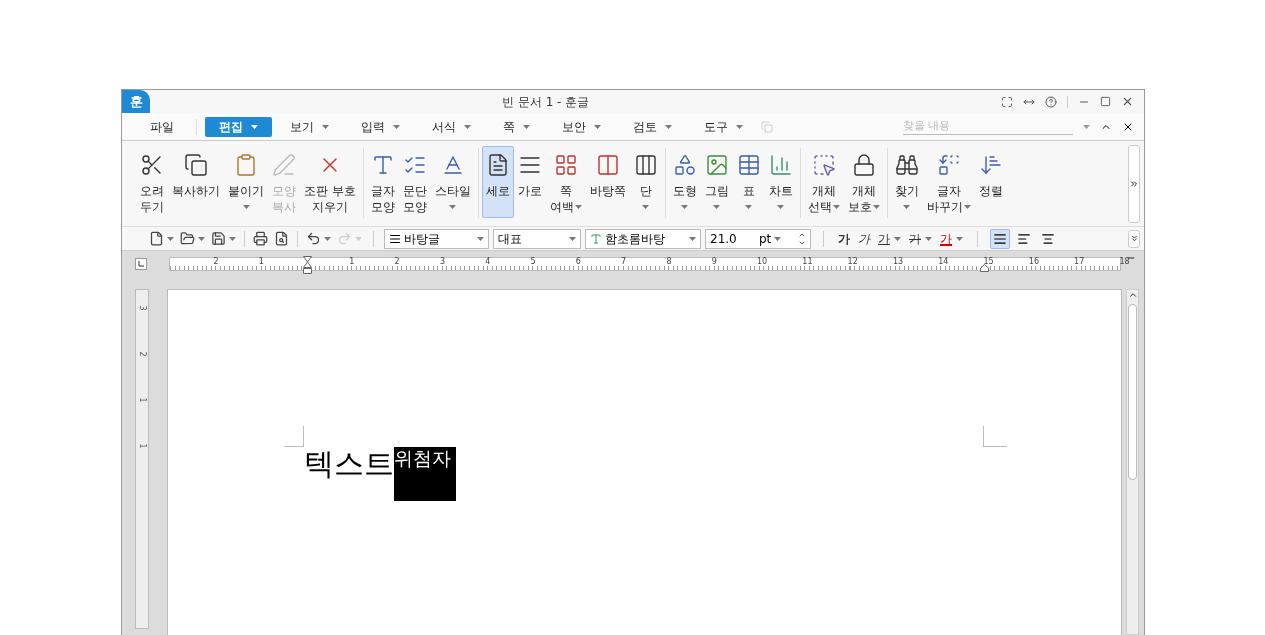 Image resolution: width=1265 pixels, height=635 pixels. Describe the element at coordinates (196, 182) in the screenshot. I see `ribbon-button: 복사하기` at that location.